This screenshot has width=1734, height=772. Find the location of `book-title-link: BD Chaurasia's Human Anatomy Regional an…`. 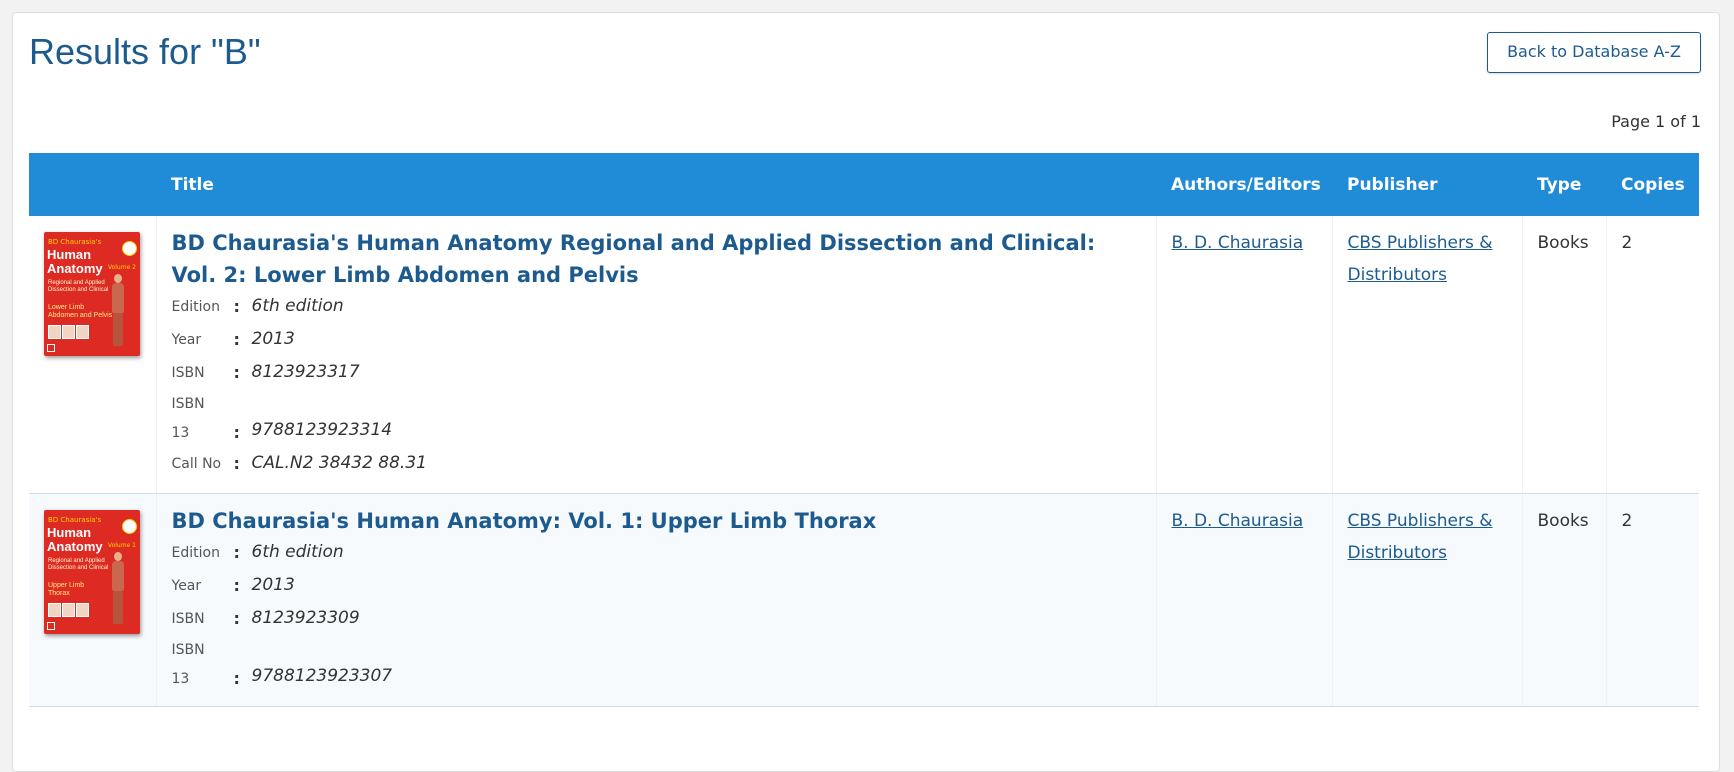

book-title-link: BD Chaurasia's Human Anatomy Regional an… is located at coordinates (656, 259).